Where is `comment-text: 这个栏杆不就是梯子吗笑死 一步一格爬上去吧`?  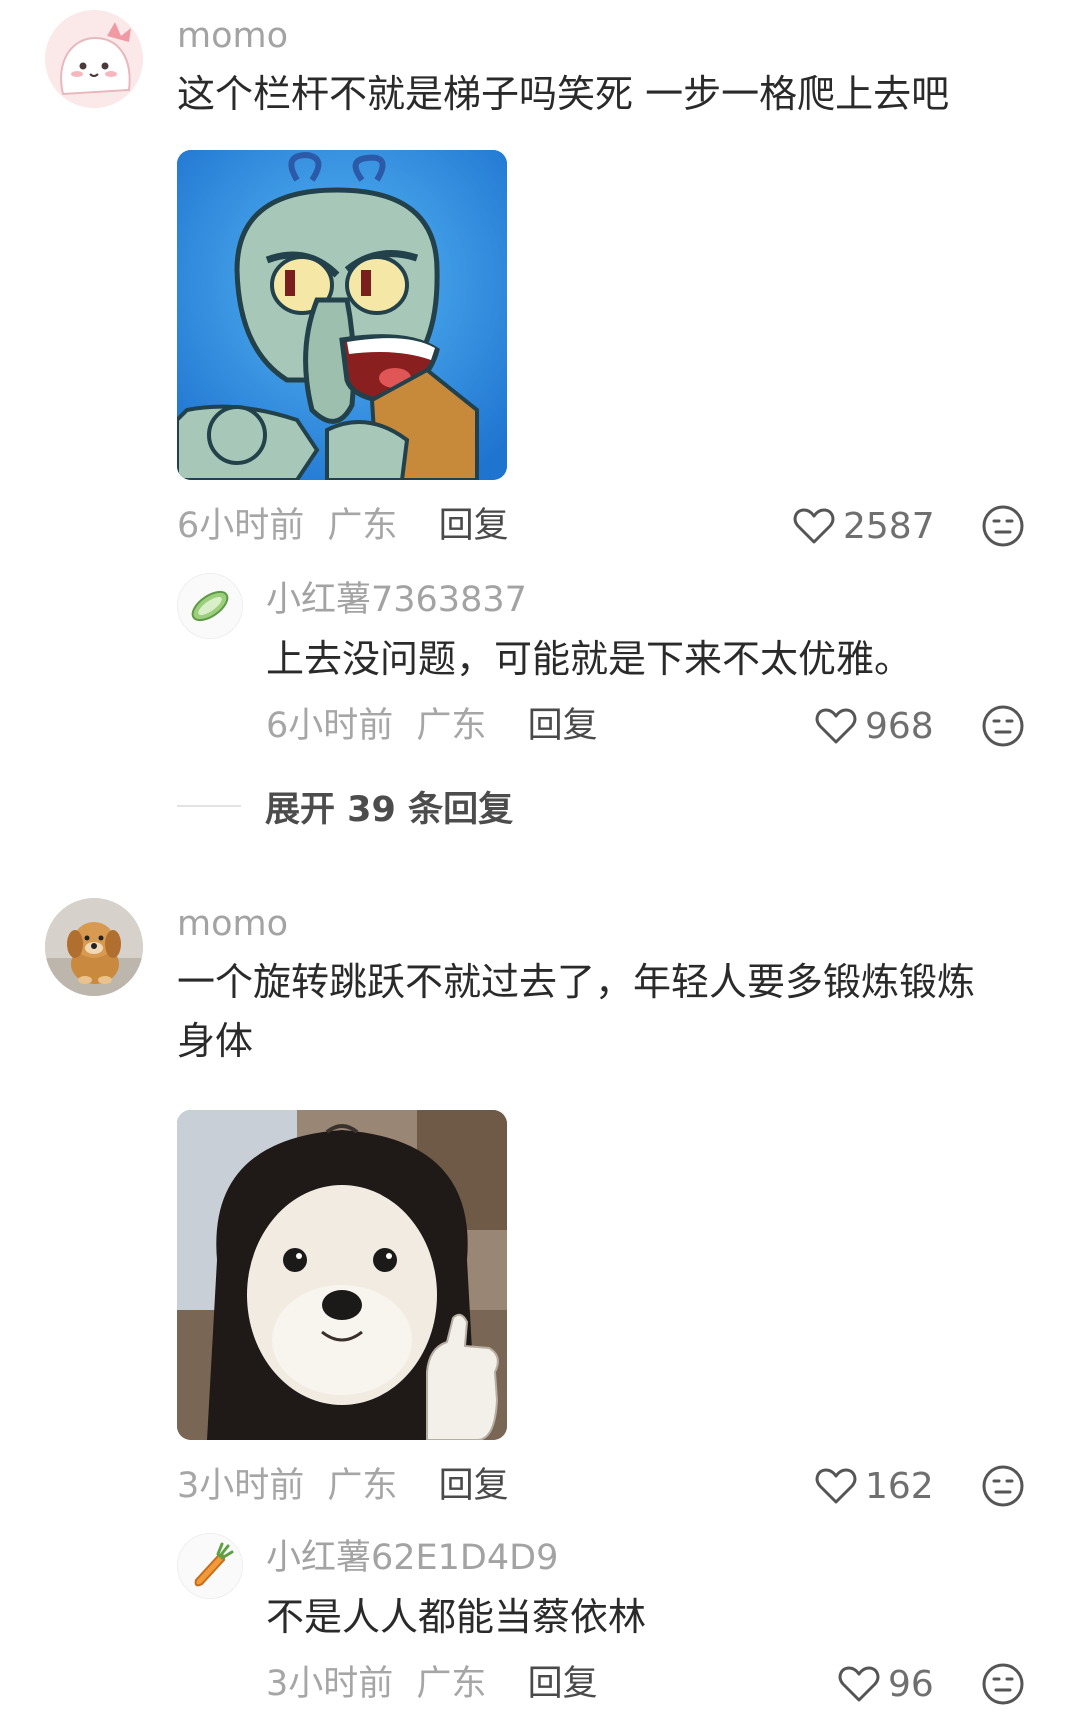 comment-text: 这个栏杆不就是梯子吗笑死 一步一格爬上去吧 is located at coordinates (563, 94).